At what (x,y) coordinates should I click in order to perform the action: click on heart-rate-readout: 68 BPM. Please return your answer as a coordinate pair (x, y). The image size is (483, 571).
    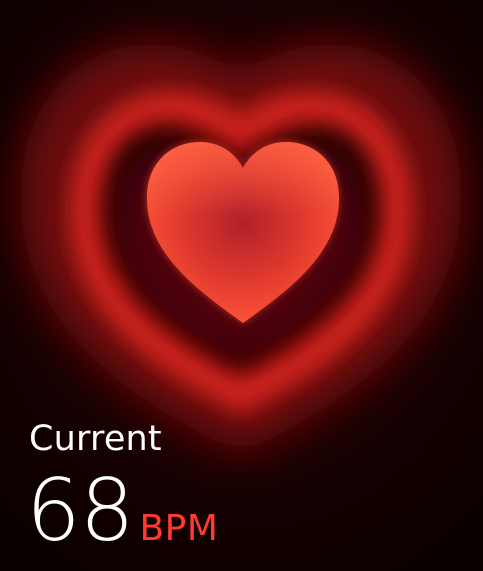
    Looking at the image, I should click on (122, 513).